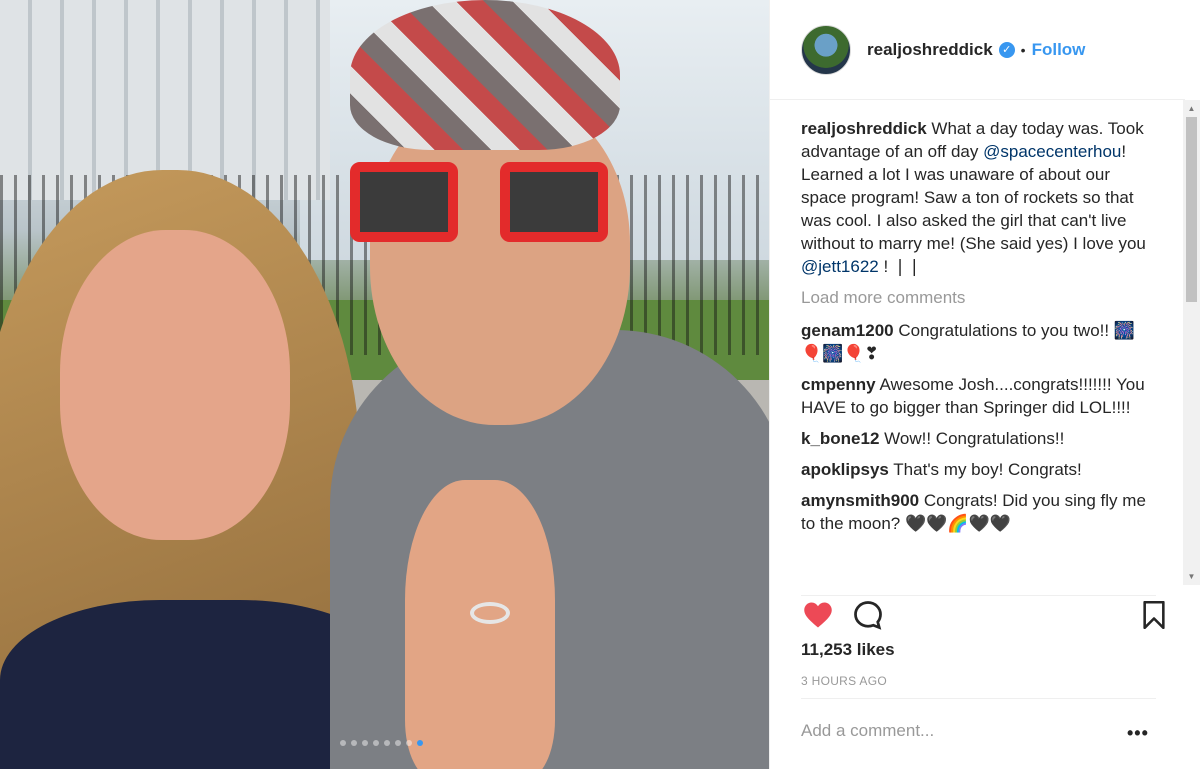 This screenshot has width=1200, height=769. I want to click on comment-item: k_bone12 Wow!! Congratulations!!, so click(973, 438).